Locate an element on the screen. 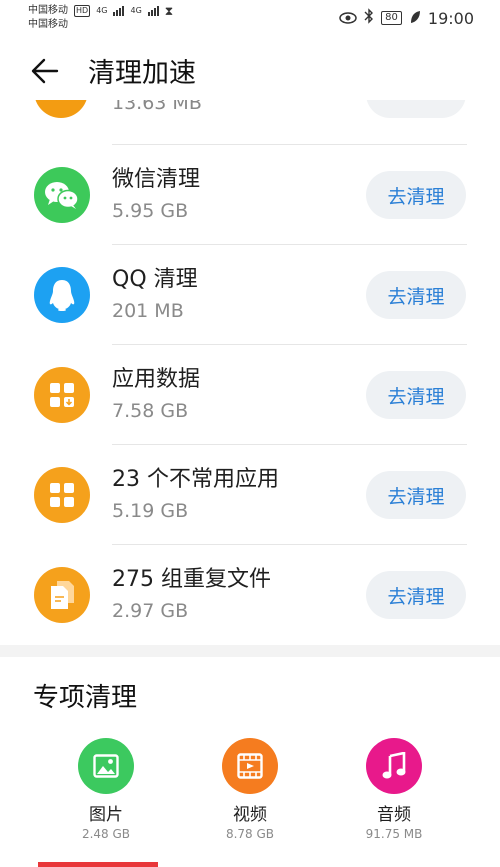 This screenshot has width=500, height=867. battery-level: 80 is located at coordinates (391, 18).